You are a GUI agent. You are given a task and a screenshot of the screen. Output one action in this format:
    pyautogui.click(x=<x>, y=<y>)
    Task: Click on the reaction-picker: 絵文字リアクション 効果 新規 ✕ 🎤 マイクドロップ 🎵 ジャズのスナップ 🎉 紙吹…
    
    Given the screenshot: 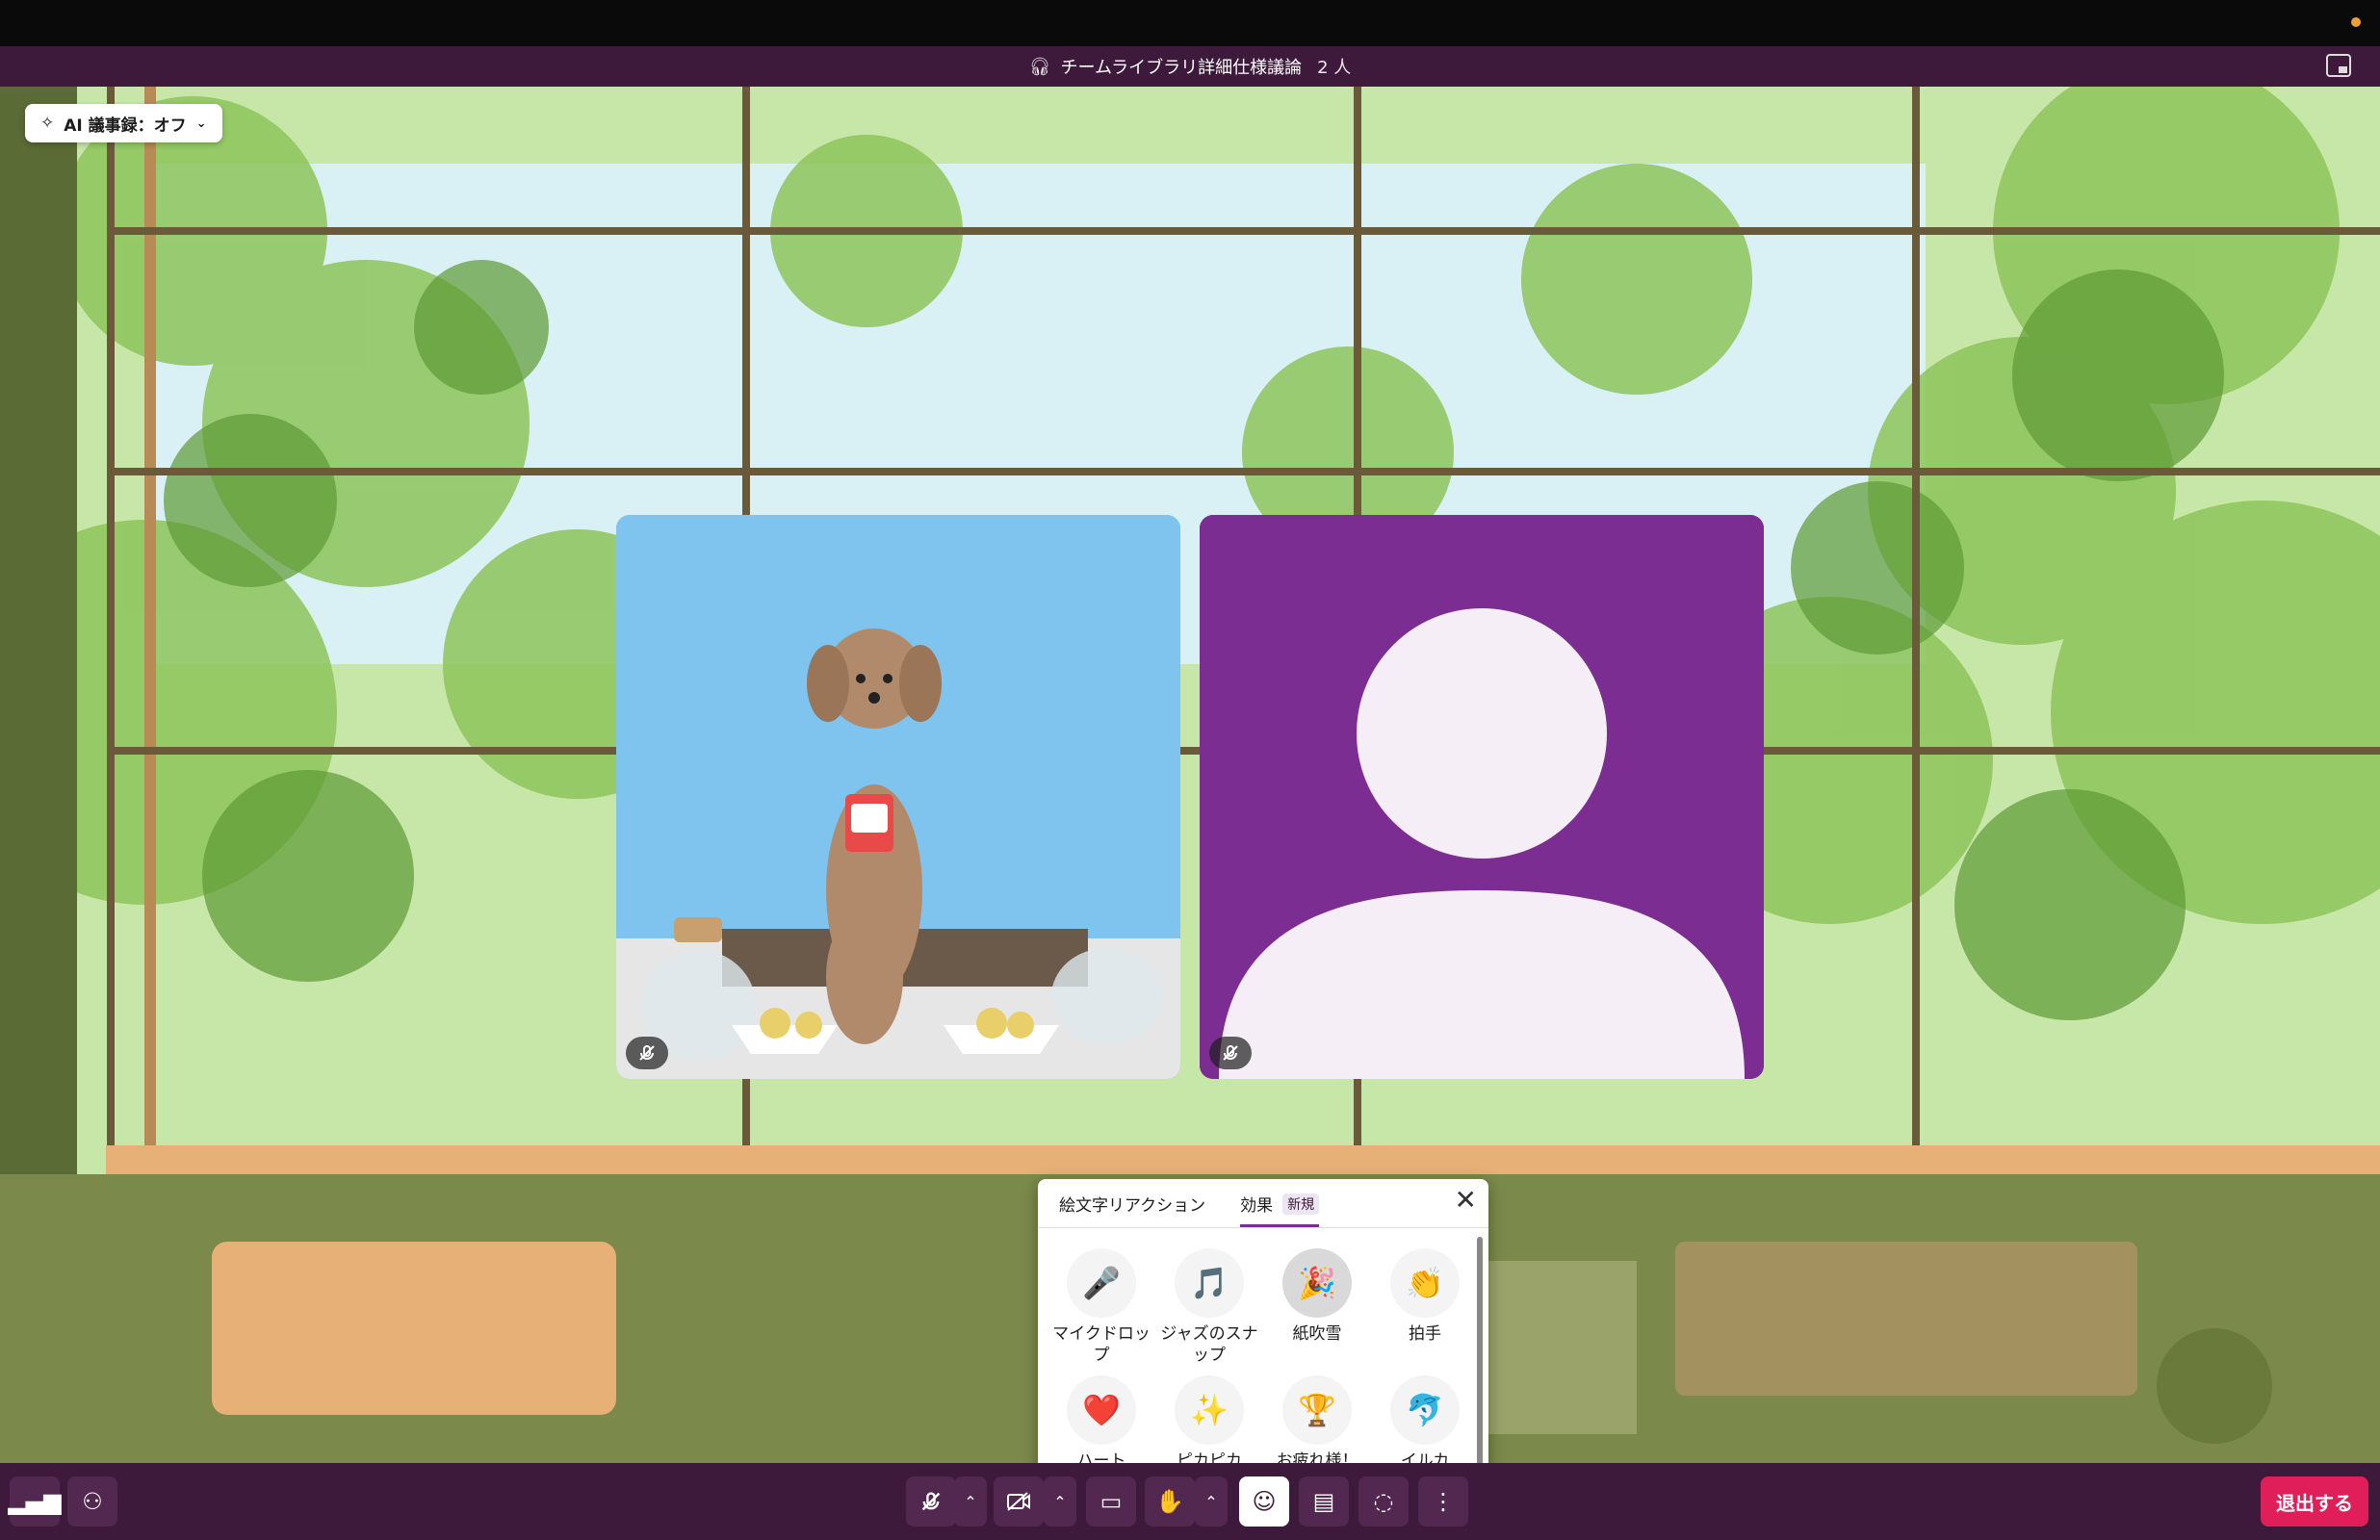 What is the action you would take?
    pyautogui.click(x=1263, y=1321)
    